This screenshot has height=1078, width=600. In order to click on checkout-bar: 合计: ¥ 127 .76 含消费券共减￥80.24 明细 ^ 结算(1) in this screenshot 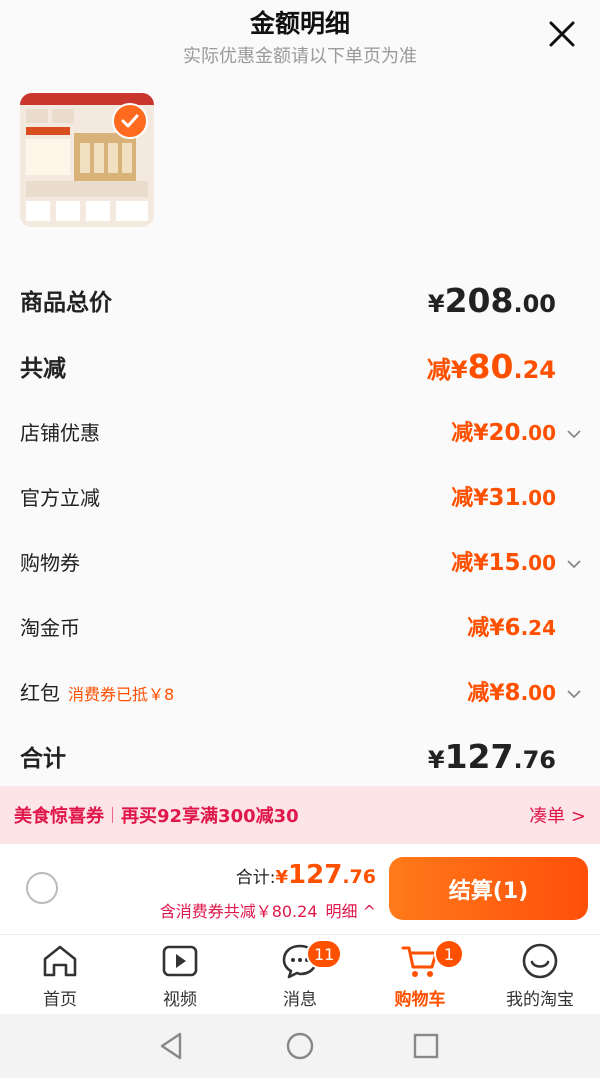, I will do `click(300, 889)`.